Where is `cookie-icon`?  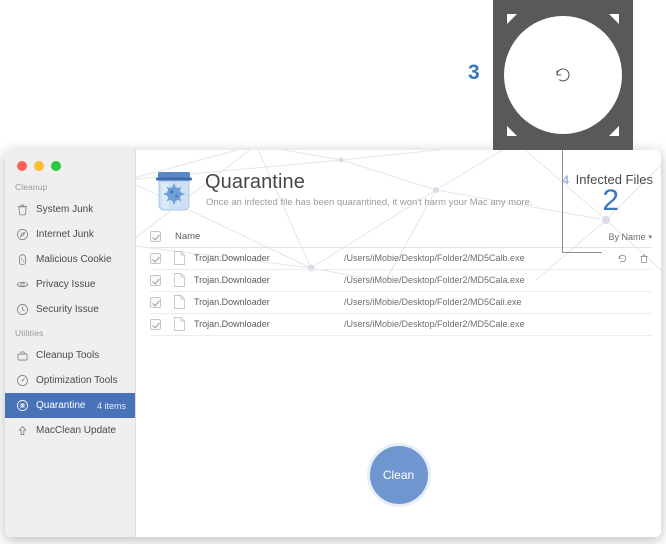 cookie-icon is located at coordinates (22, 259).